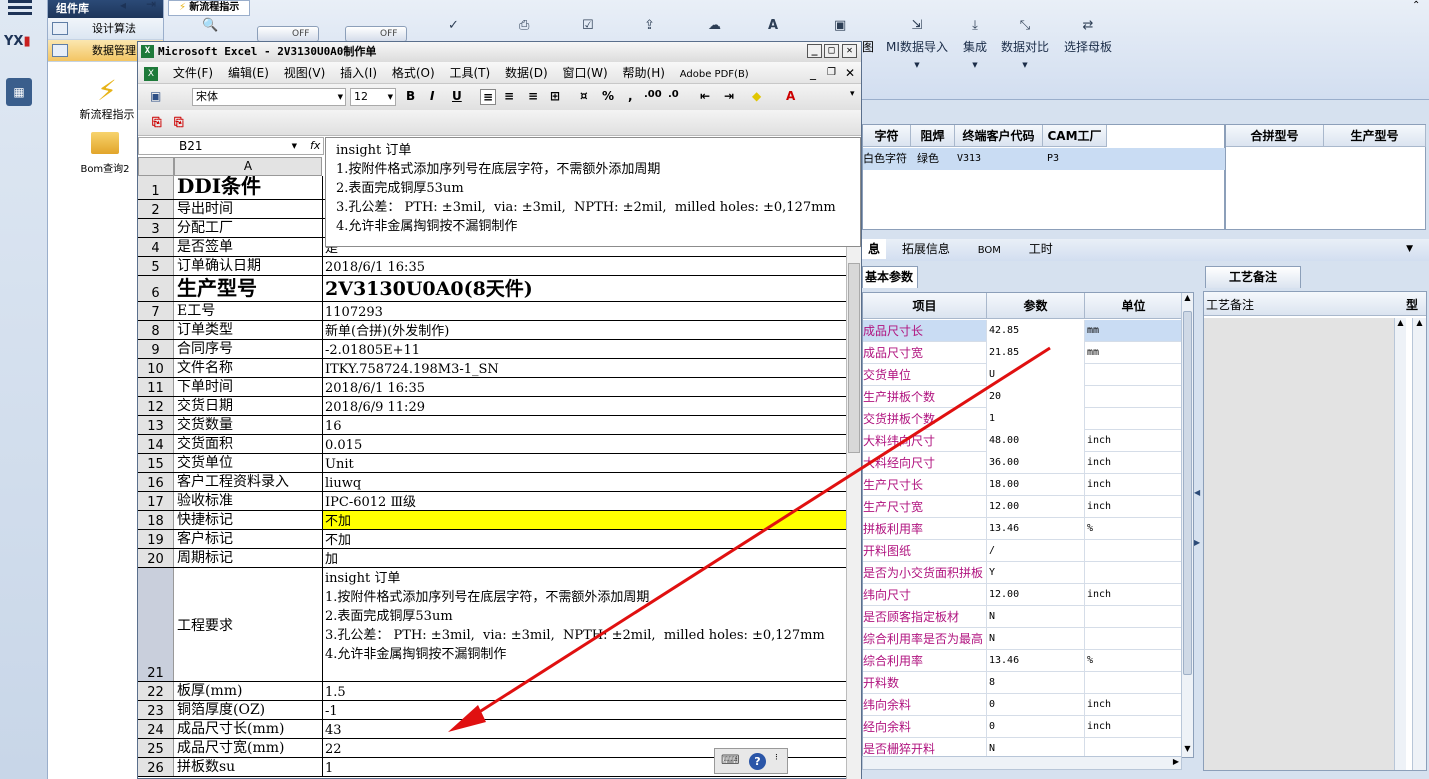  I want to click on italic-icon: I, so click(432, 96).